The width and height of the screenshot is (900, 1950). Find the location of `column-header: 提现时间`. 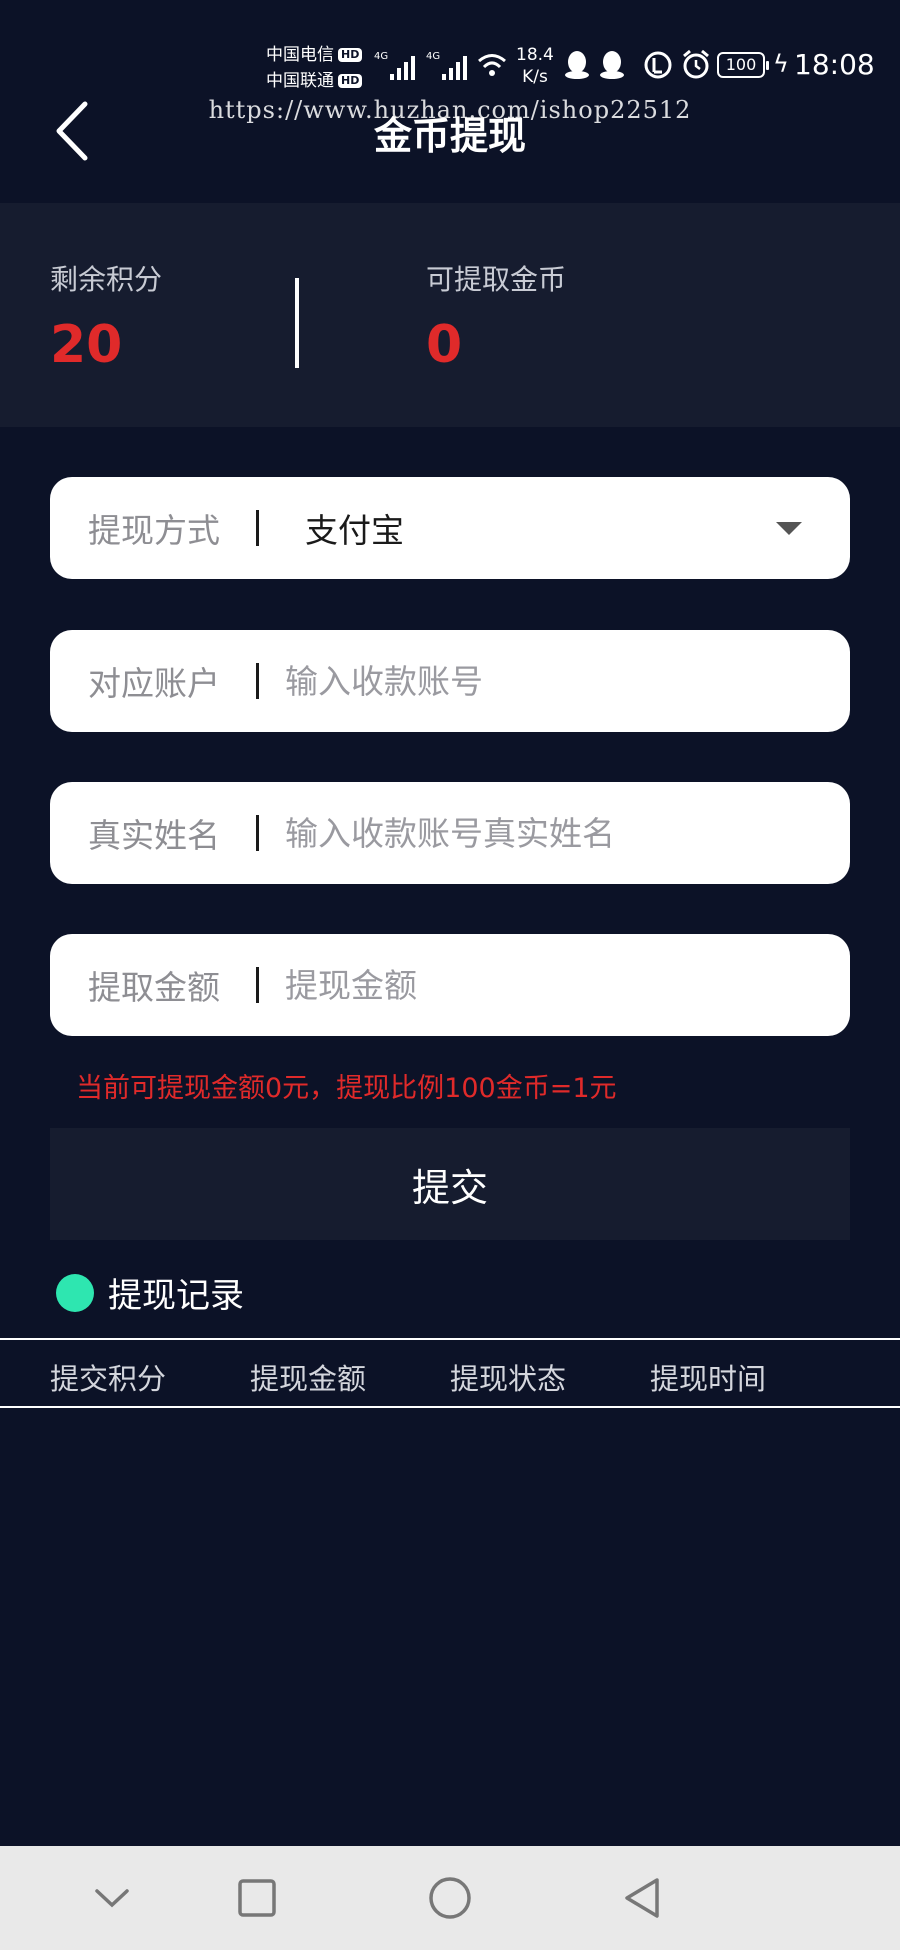

column-header: 提现时间 is located at coordinates (708, 1379).